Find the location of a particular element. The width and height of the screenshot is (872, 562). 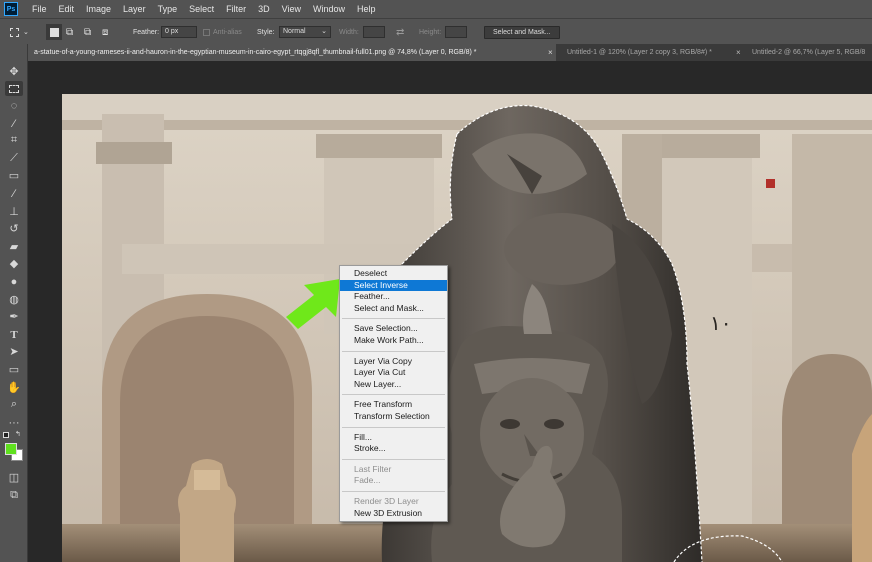

menu-help: Help is located at coordinates (366, 9).